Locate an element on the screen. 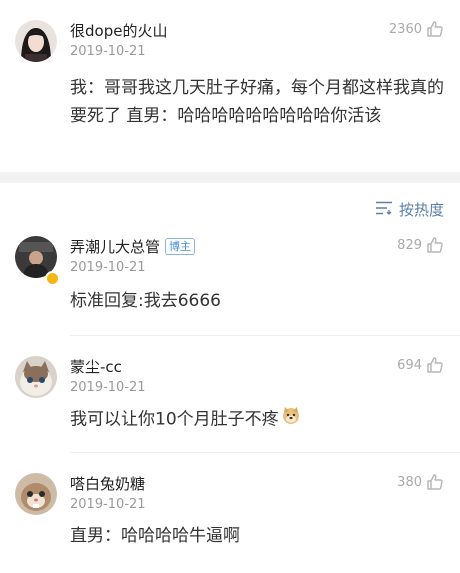 This screenshot has height=573, width=460. commenter-username: 弄潮儿大总管 is located at coordinates (115, 246).